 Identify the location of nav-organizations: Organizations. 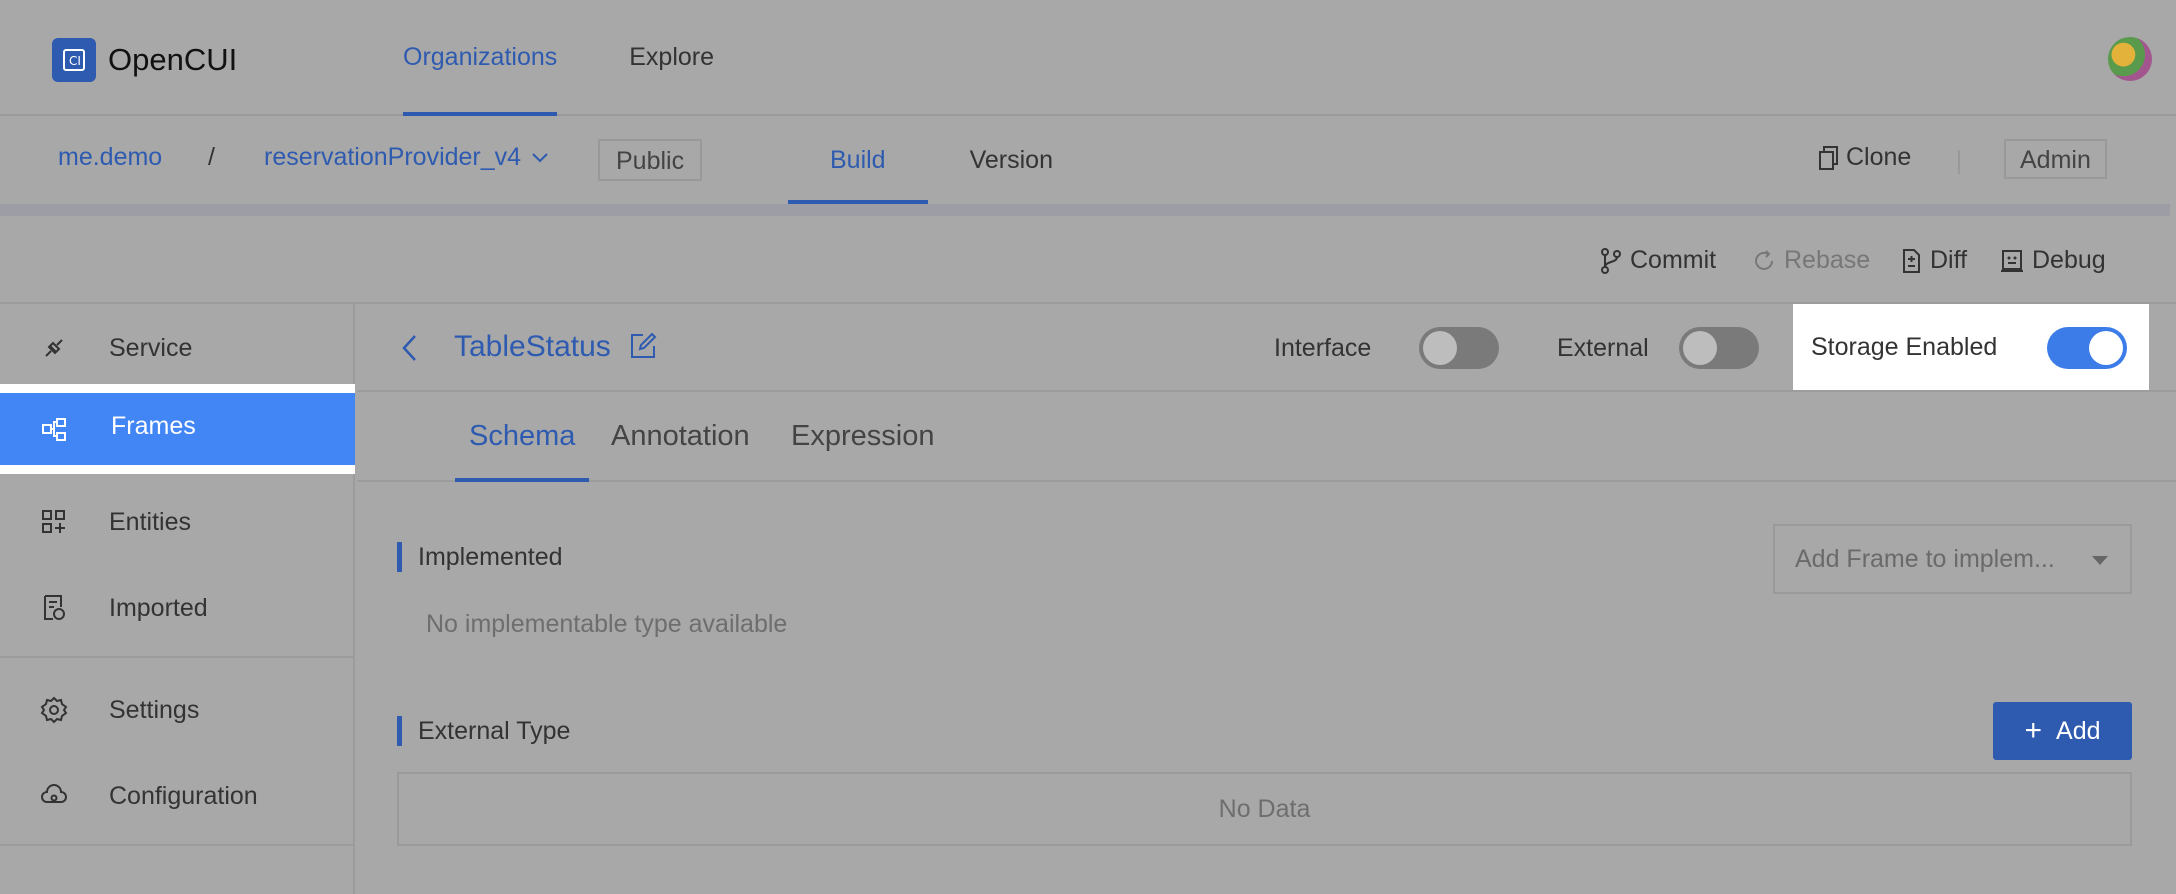
(480, 58).